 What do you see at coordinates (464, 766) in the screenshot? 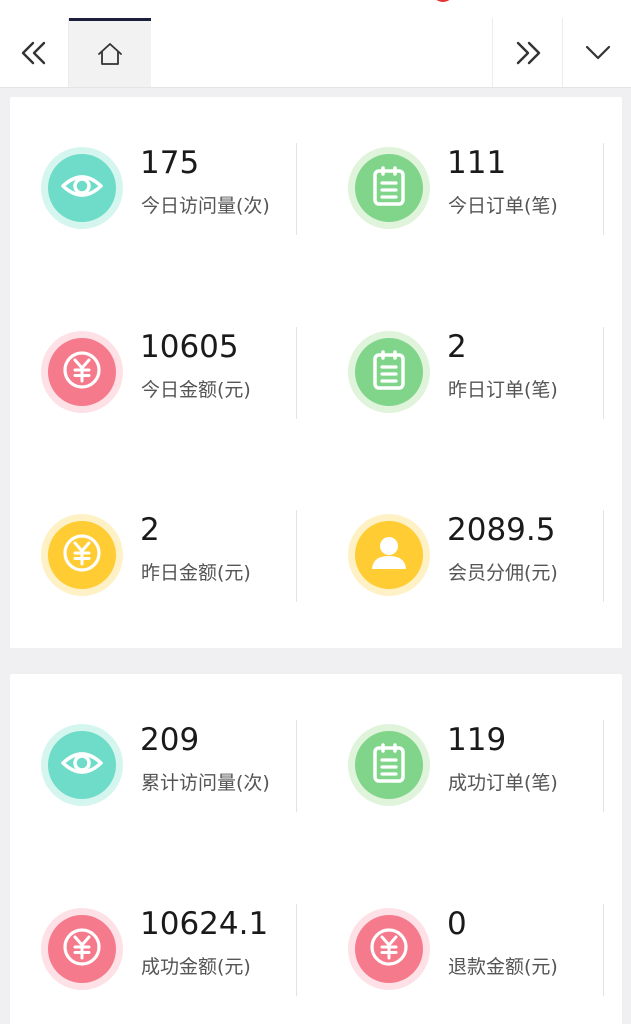
I see `stat-successful-orders: 119 成功订单(笔)` at bounding box center [464, 766].